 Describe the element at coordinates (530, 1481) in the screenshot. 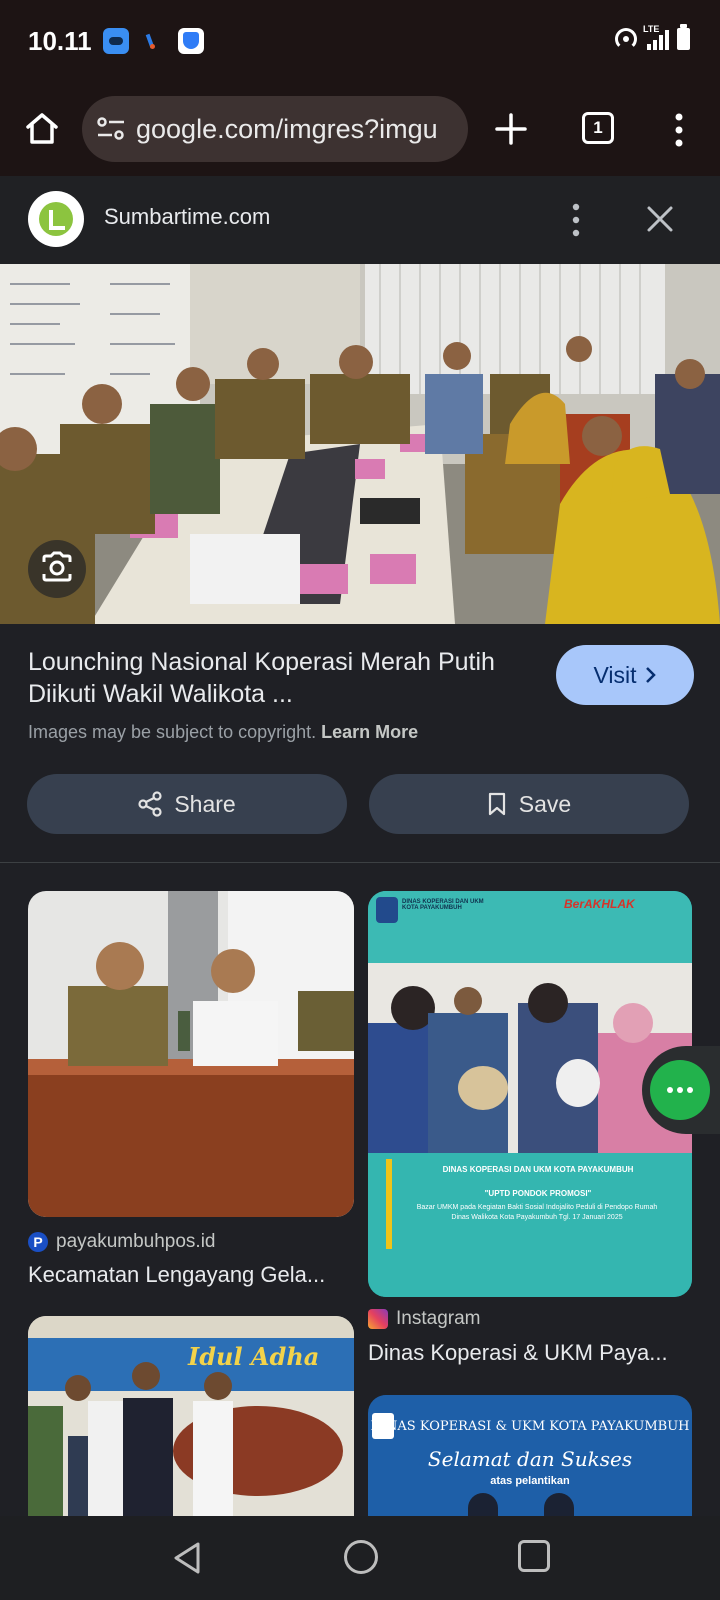

I see `banner-sub-text: atas pelantikan` at that location.